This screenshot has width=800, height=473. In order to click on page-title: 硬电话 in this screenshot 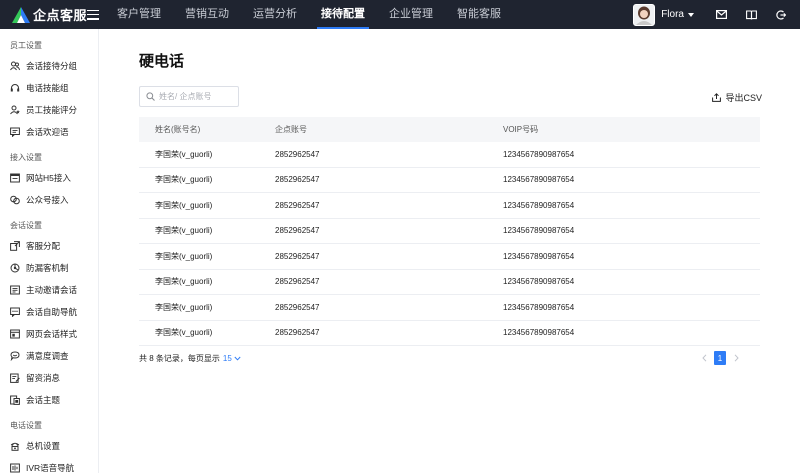, I will do `click(162, 61)`.